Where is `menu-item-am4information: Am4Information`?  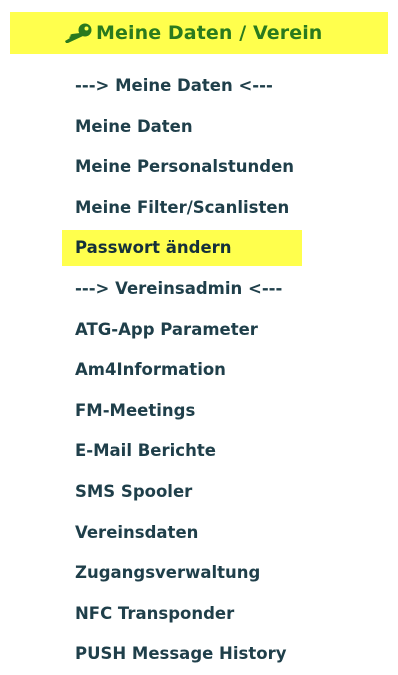
menu-item-am4information: Am4Information is located at coordinates (227, 370).